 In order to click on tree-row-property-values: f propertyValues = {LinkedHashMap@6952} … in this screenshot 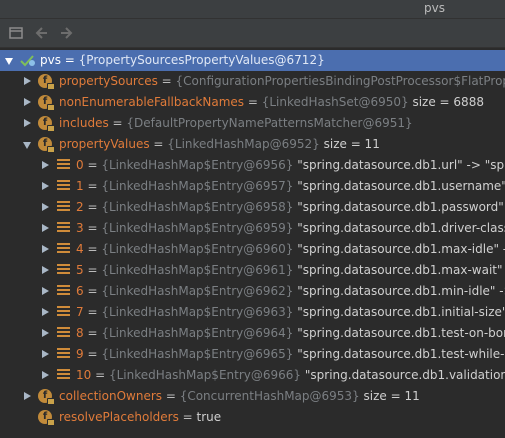, I will do `click(252, 144)`.